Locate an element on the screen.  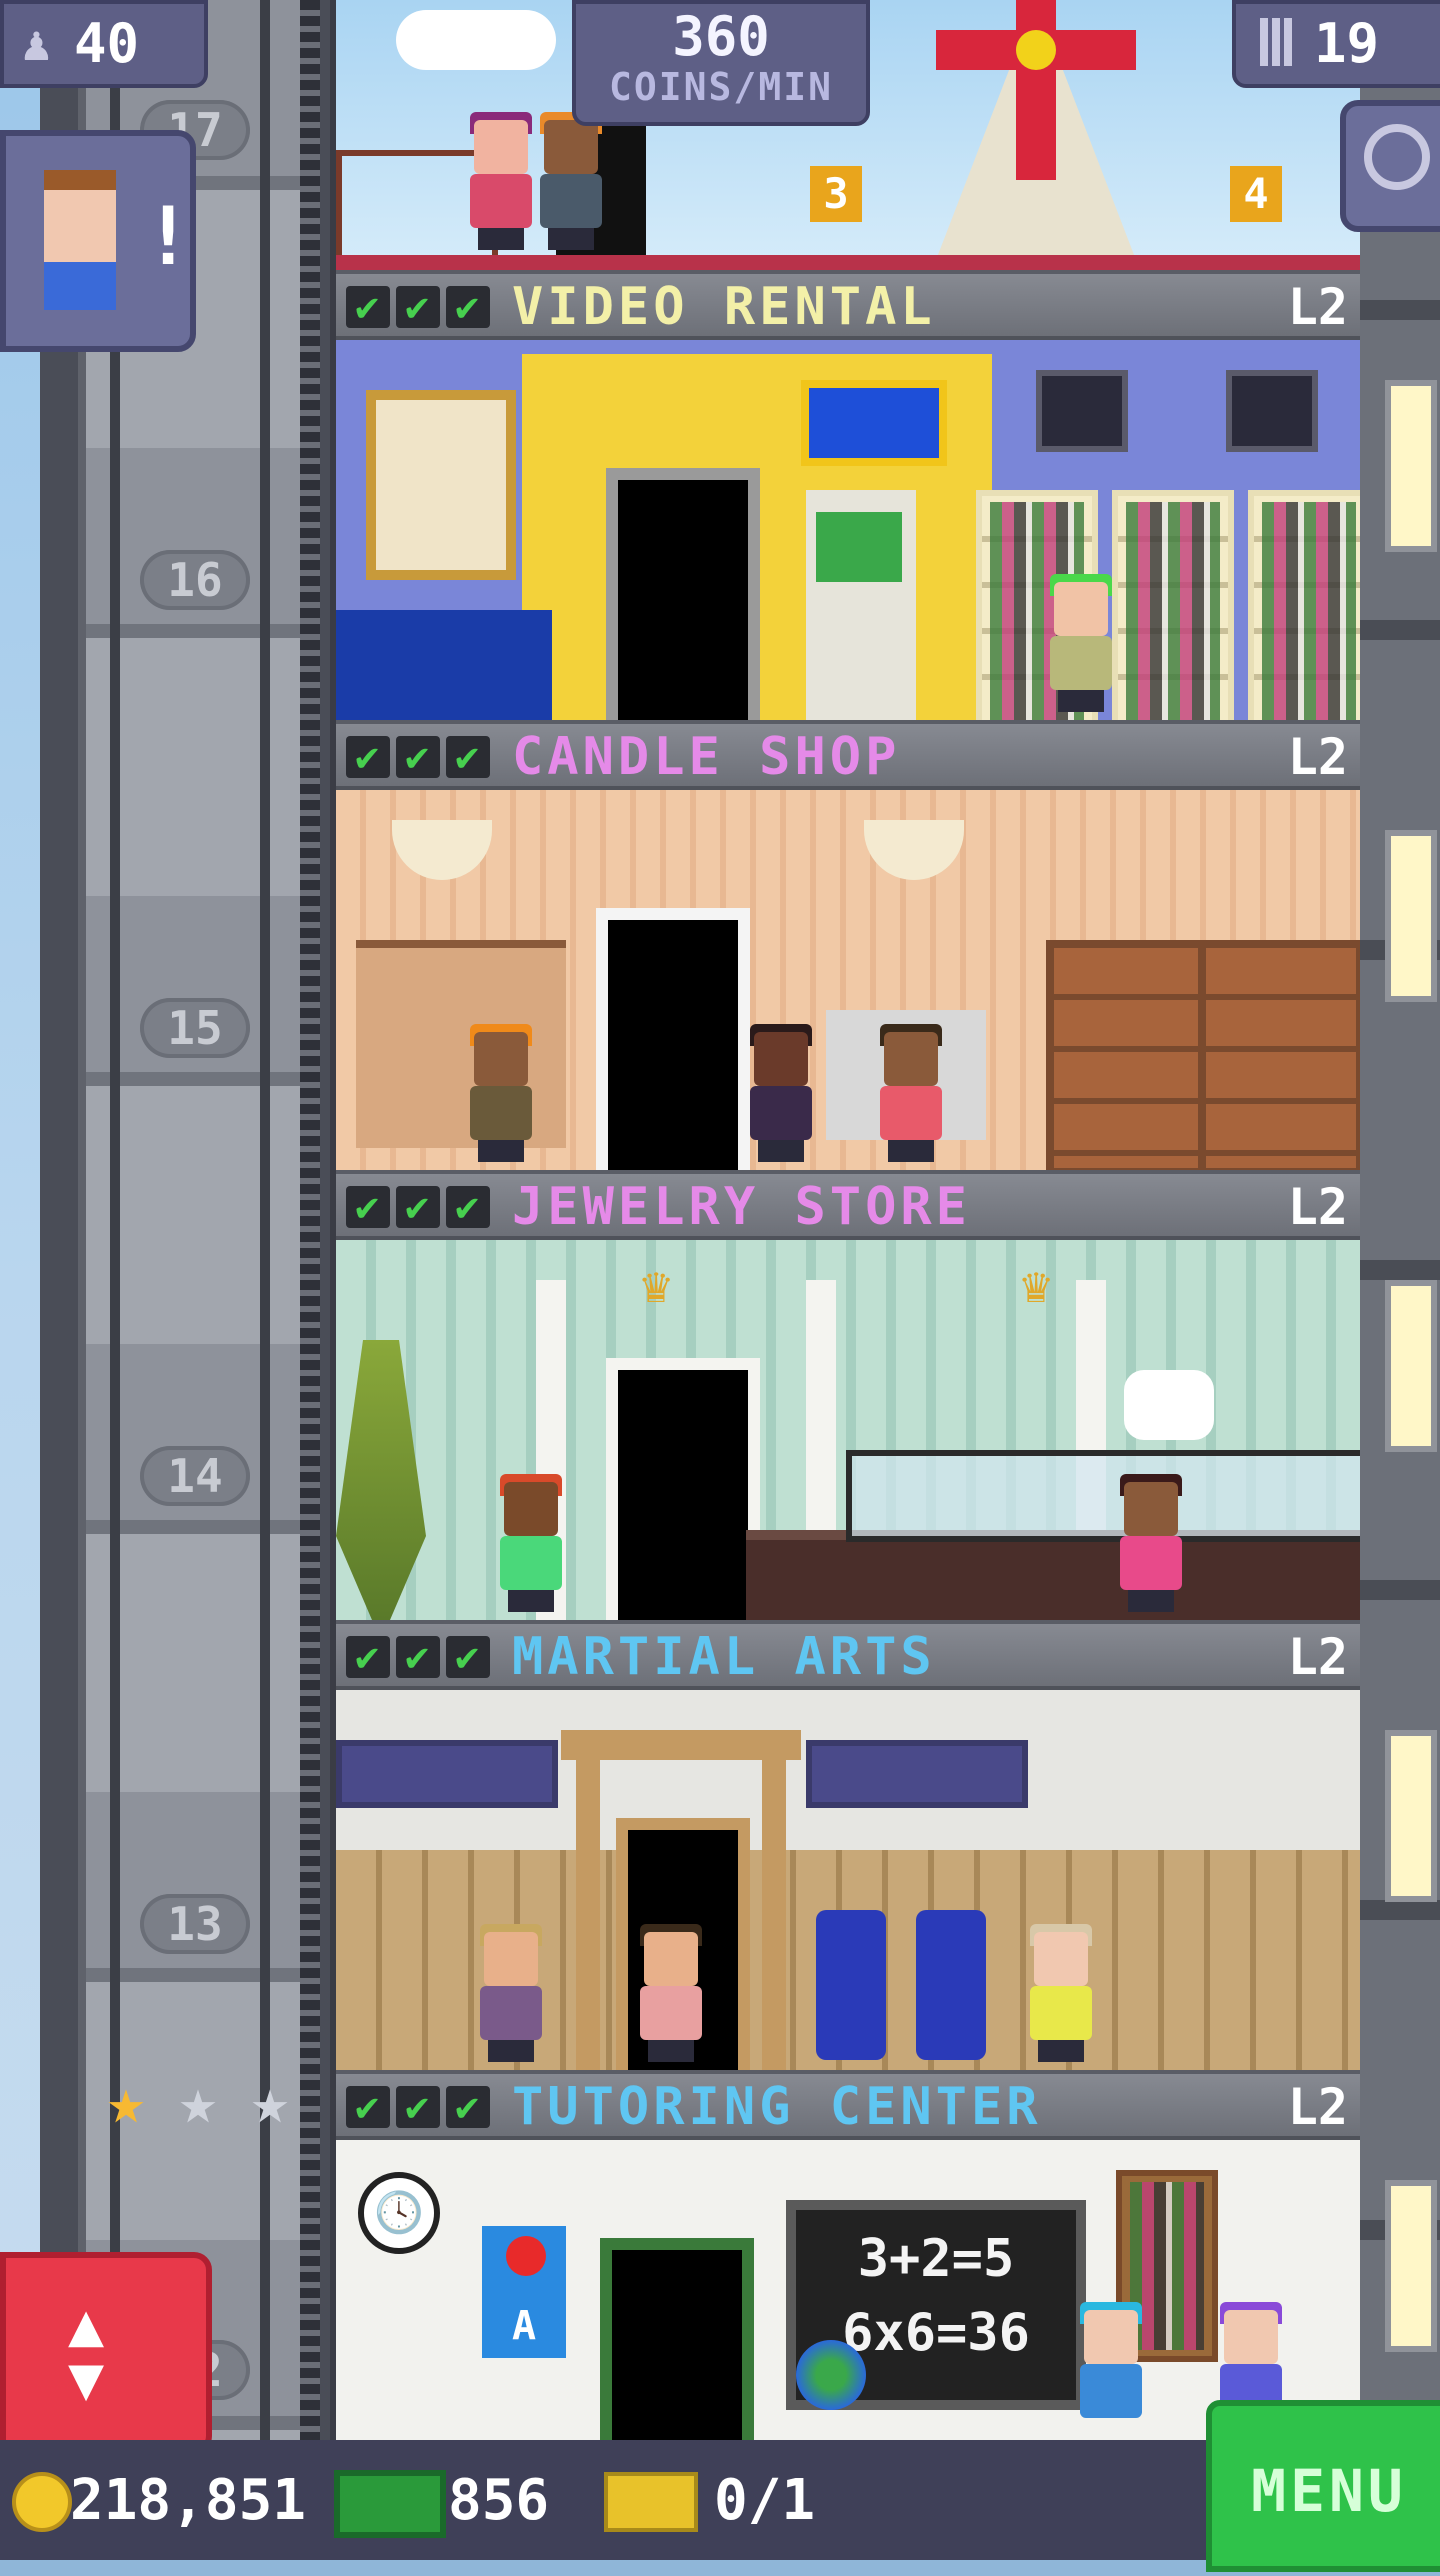
thought-bubble is located at coordinates (1169, 1405).